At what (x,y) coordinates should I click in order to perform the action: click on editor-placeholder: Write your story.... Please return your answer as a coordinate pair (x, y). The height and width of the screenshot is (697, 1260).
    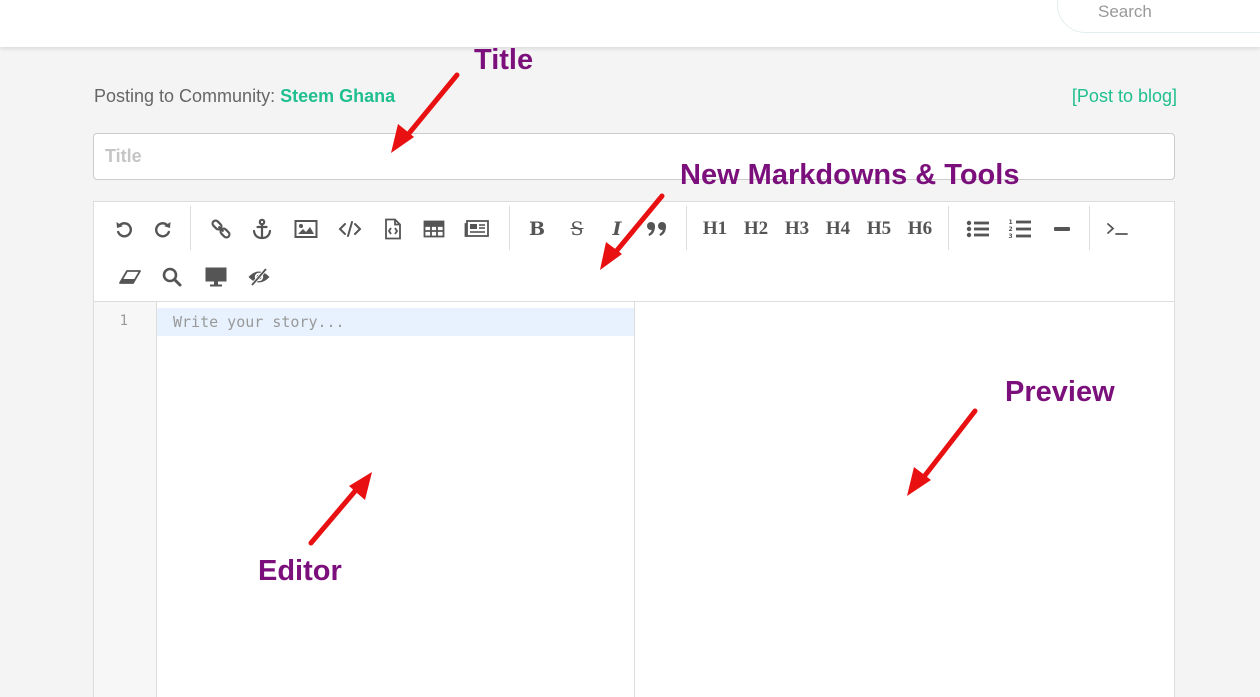
    Looking at the image, I should click on (259, 322).